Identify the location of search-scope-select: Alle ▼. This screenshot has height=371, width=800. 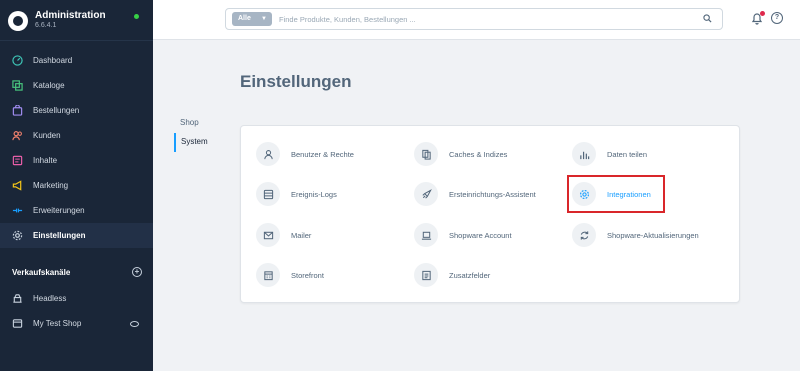
(252, 19).